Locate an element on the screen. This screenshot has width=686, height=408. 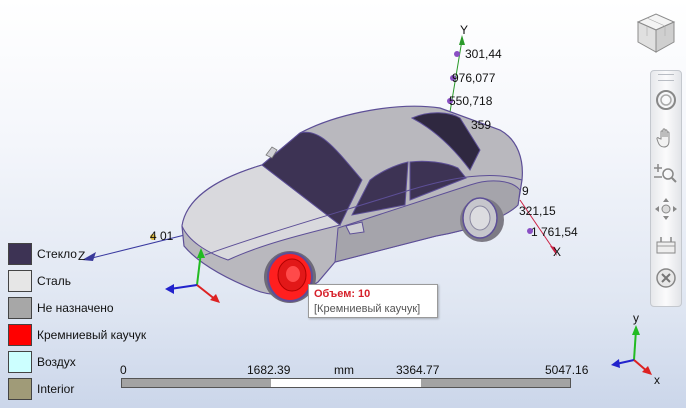
x-tick-label: 1 761,54 is located at coordinates (554, 232).